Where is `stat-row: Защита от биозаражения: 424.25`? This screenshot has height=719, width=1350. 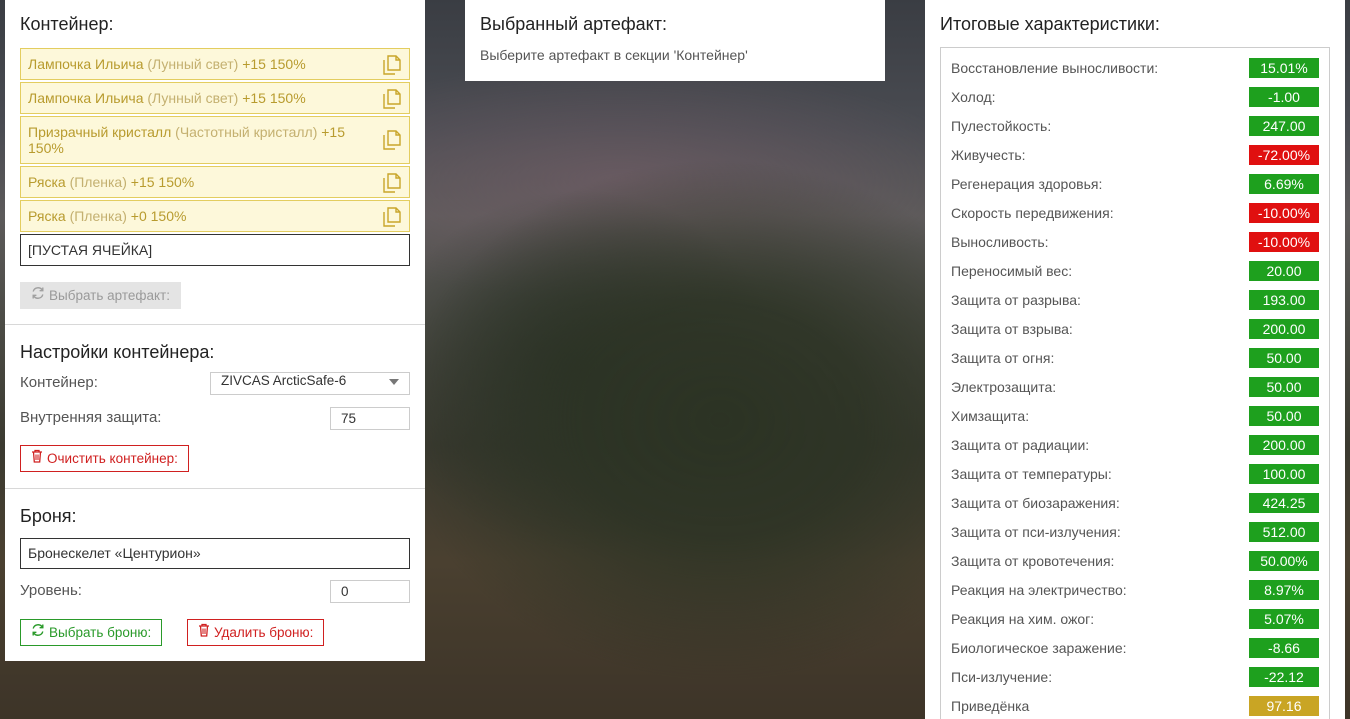 stat-row: Защита от биозаражения: 424.25 is located at coordinates (1135, 502).